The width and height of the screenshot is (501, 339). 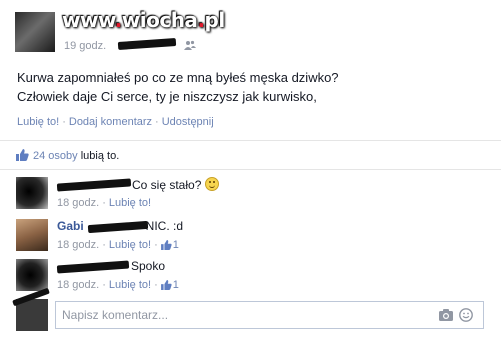 What do you see at coordinates (211, 184) in the screenshot?
I see `smile-emoji-icon` at bounding box center [211, 184].